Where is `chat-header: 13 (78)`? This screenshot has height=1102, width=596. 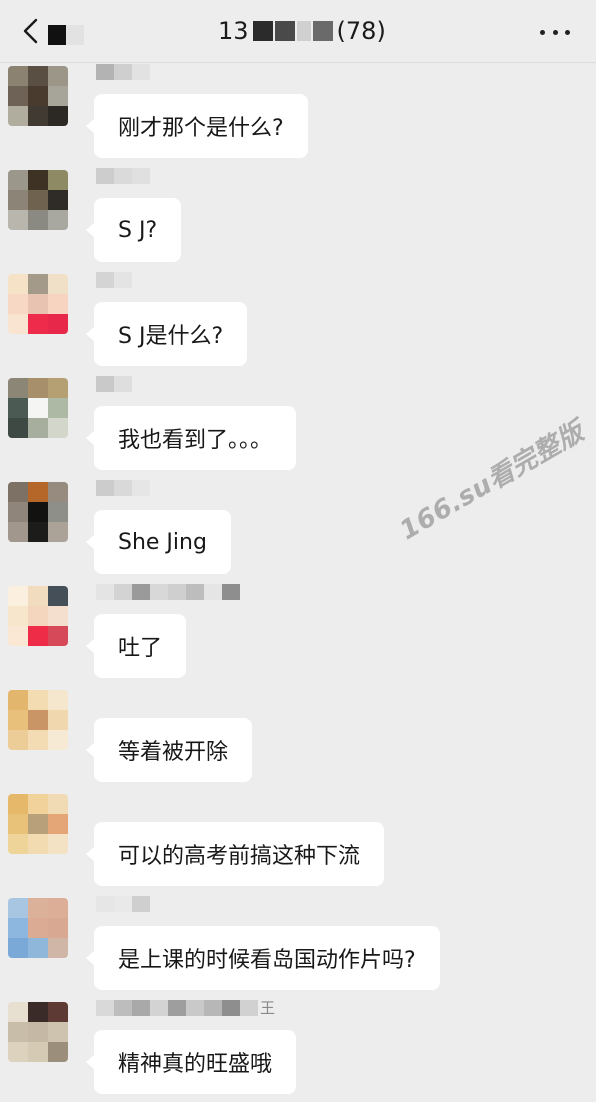
chat-header: 13 (78) is located at coordinates (298, 31).